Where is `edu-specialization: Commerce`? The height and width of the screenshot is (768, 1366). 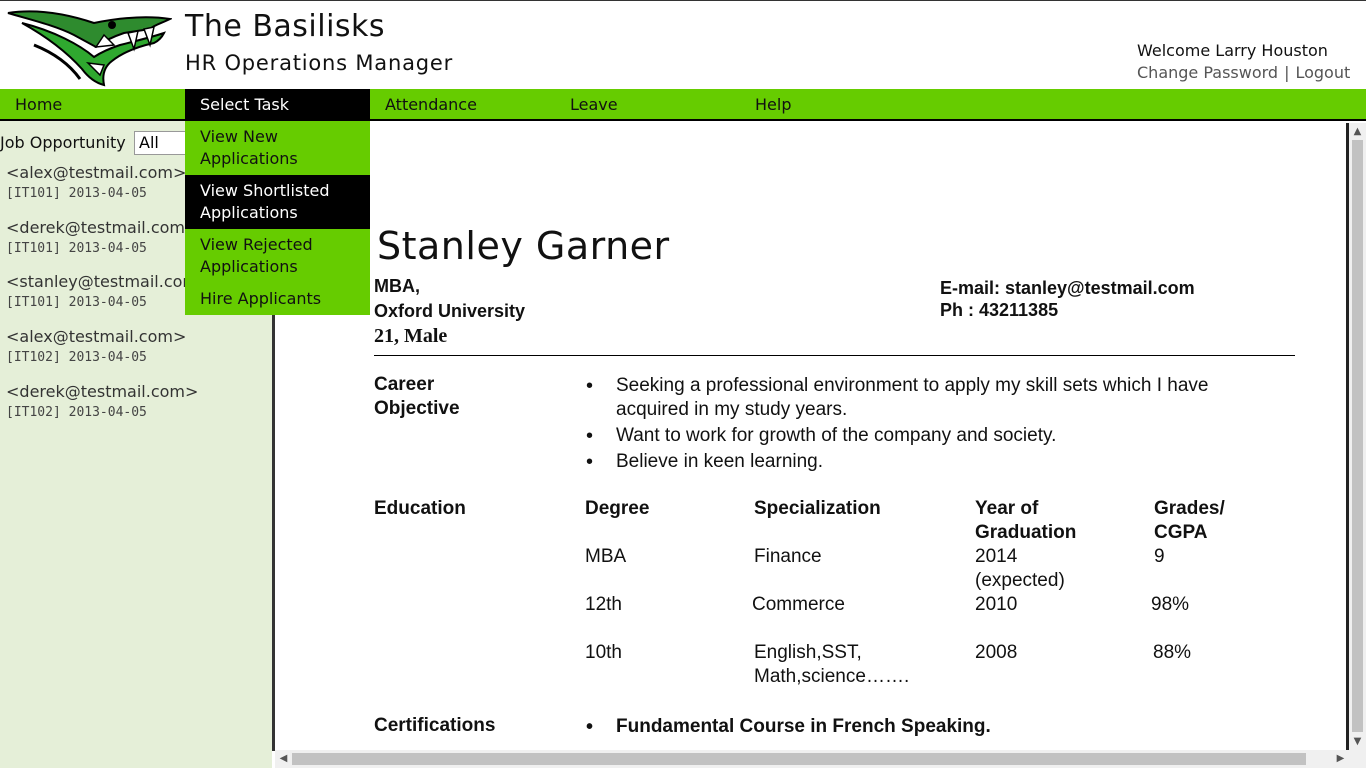 edu-specialization: Commerce is located at coordinates (798, 604).